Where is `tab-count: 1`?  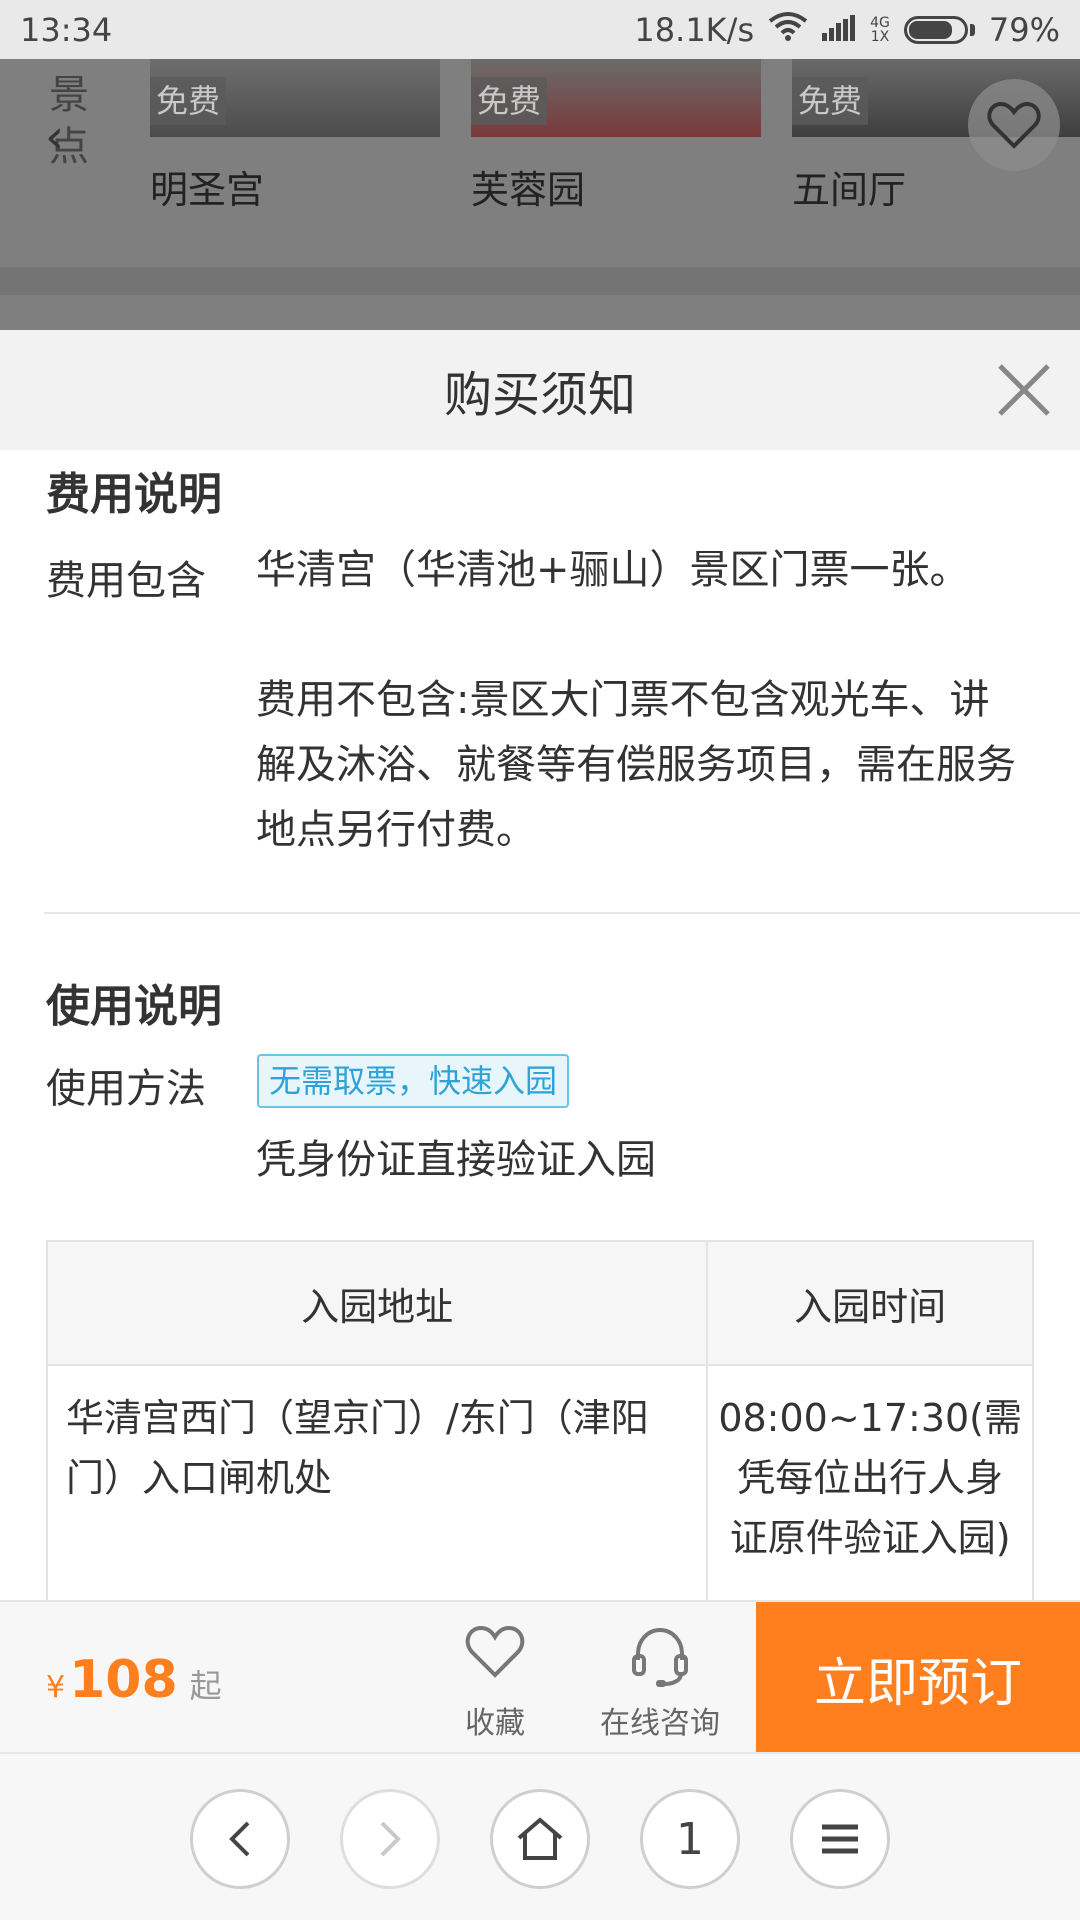 tab-count: 1 is located at coordinates (690, 1839).